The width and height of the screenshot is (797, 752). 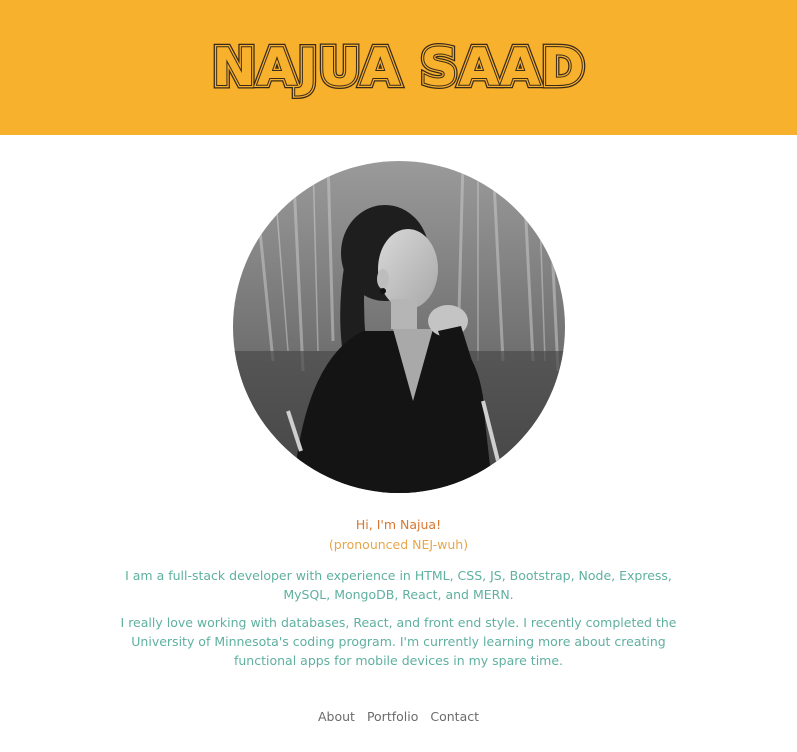 What do you see at coordinates (398, 524) in the screenshot?
I see `greeting-text: Hi, I'm Najua!` at bounding box center [398, 524].